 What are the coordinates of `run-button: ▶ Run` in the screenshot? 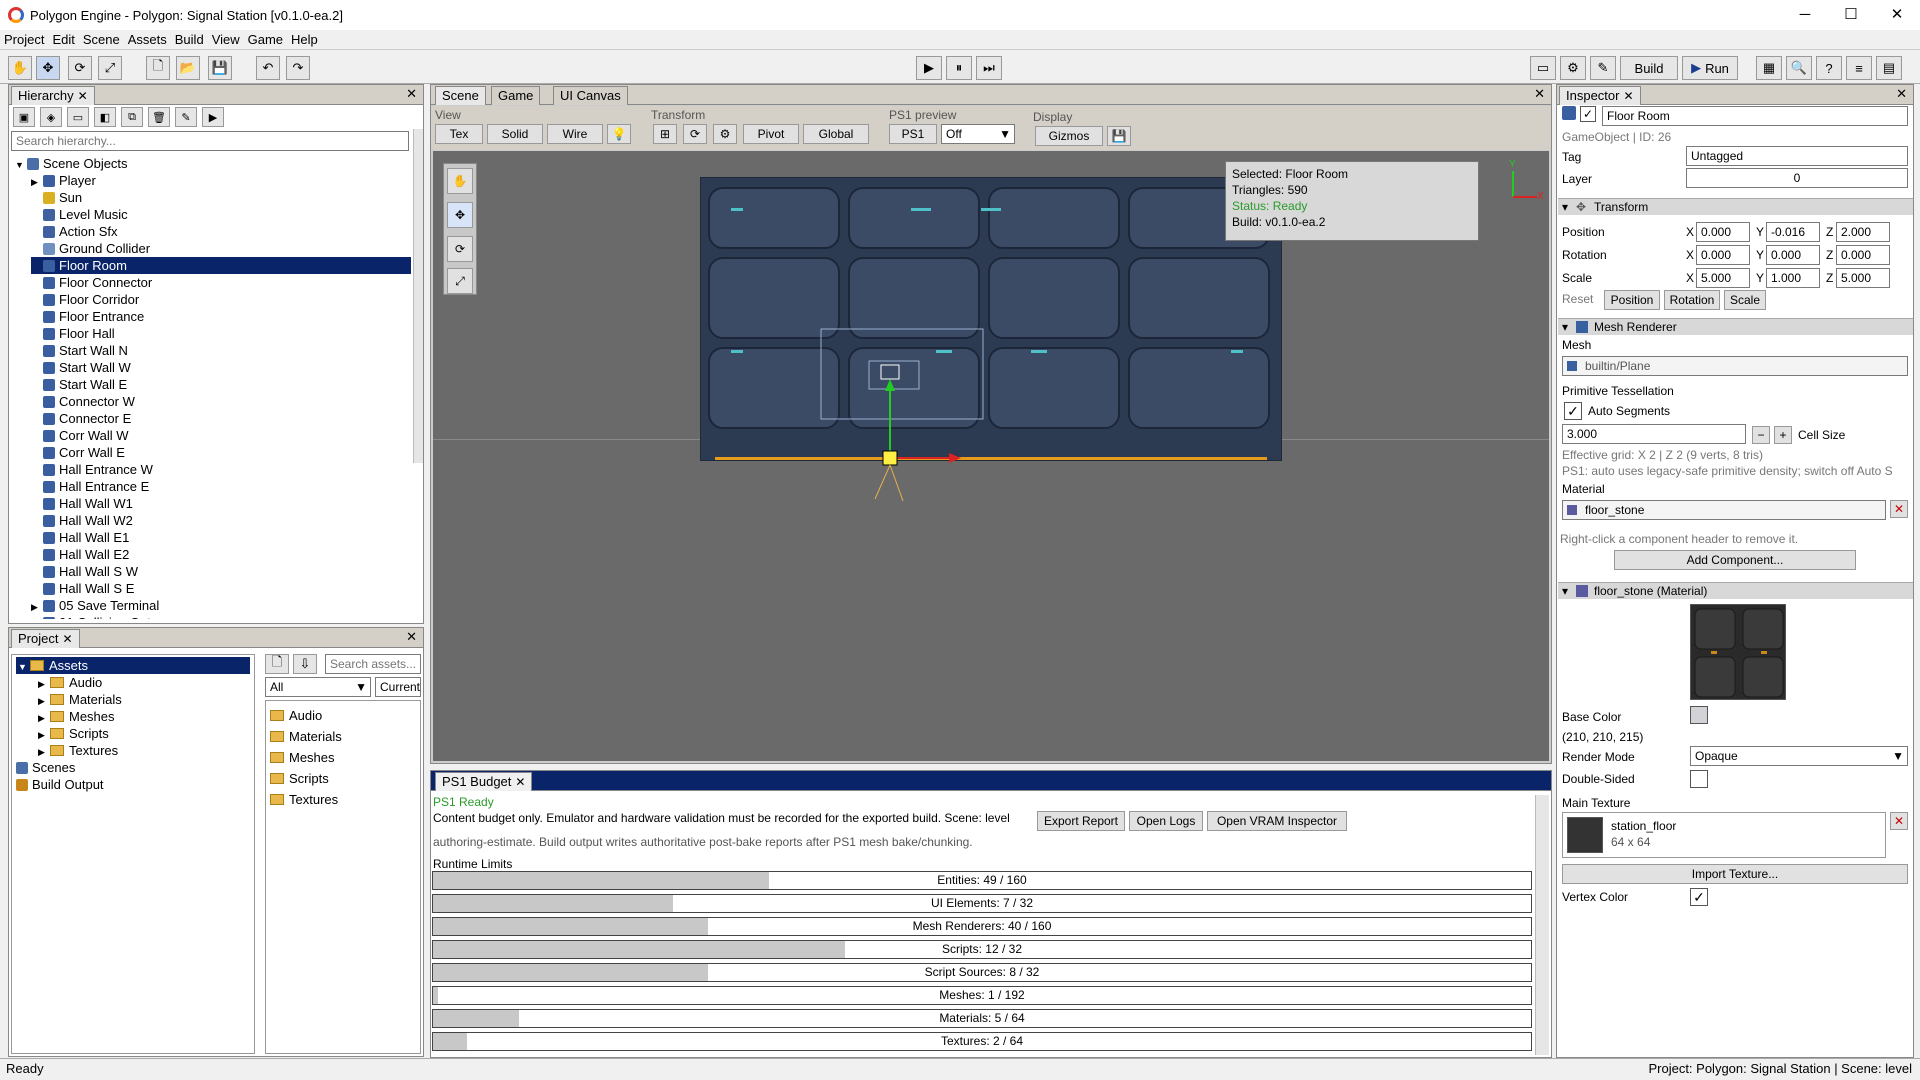 It's located at (1710, 68).